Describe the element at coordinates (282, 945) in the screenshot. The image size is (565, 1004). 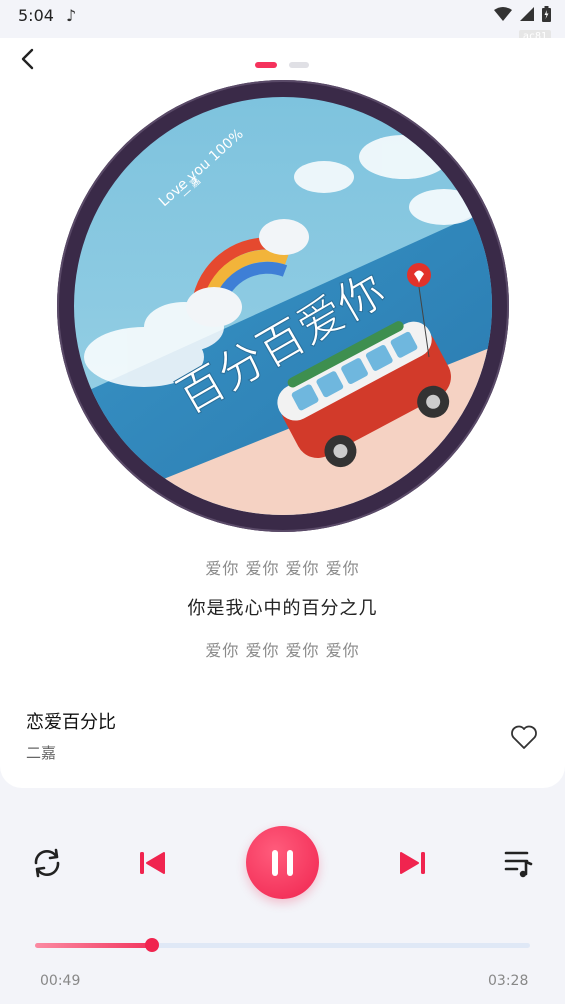
I see `progress-bar` at that location.